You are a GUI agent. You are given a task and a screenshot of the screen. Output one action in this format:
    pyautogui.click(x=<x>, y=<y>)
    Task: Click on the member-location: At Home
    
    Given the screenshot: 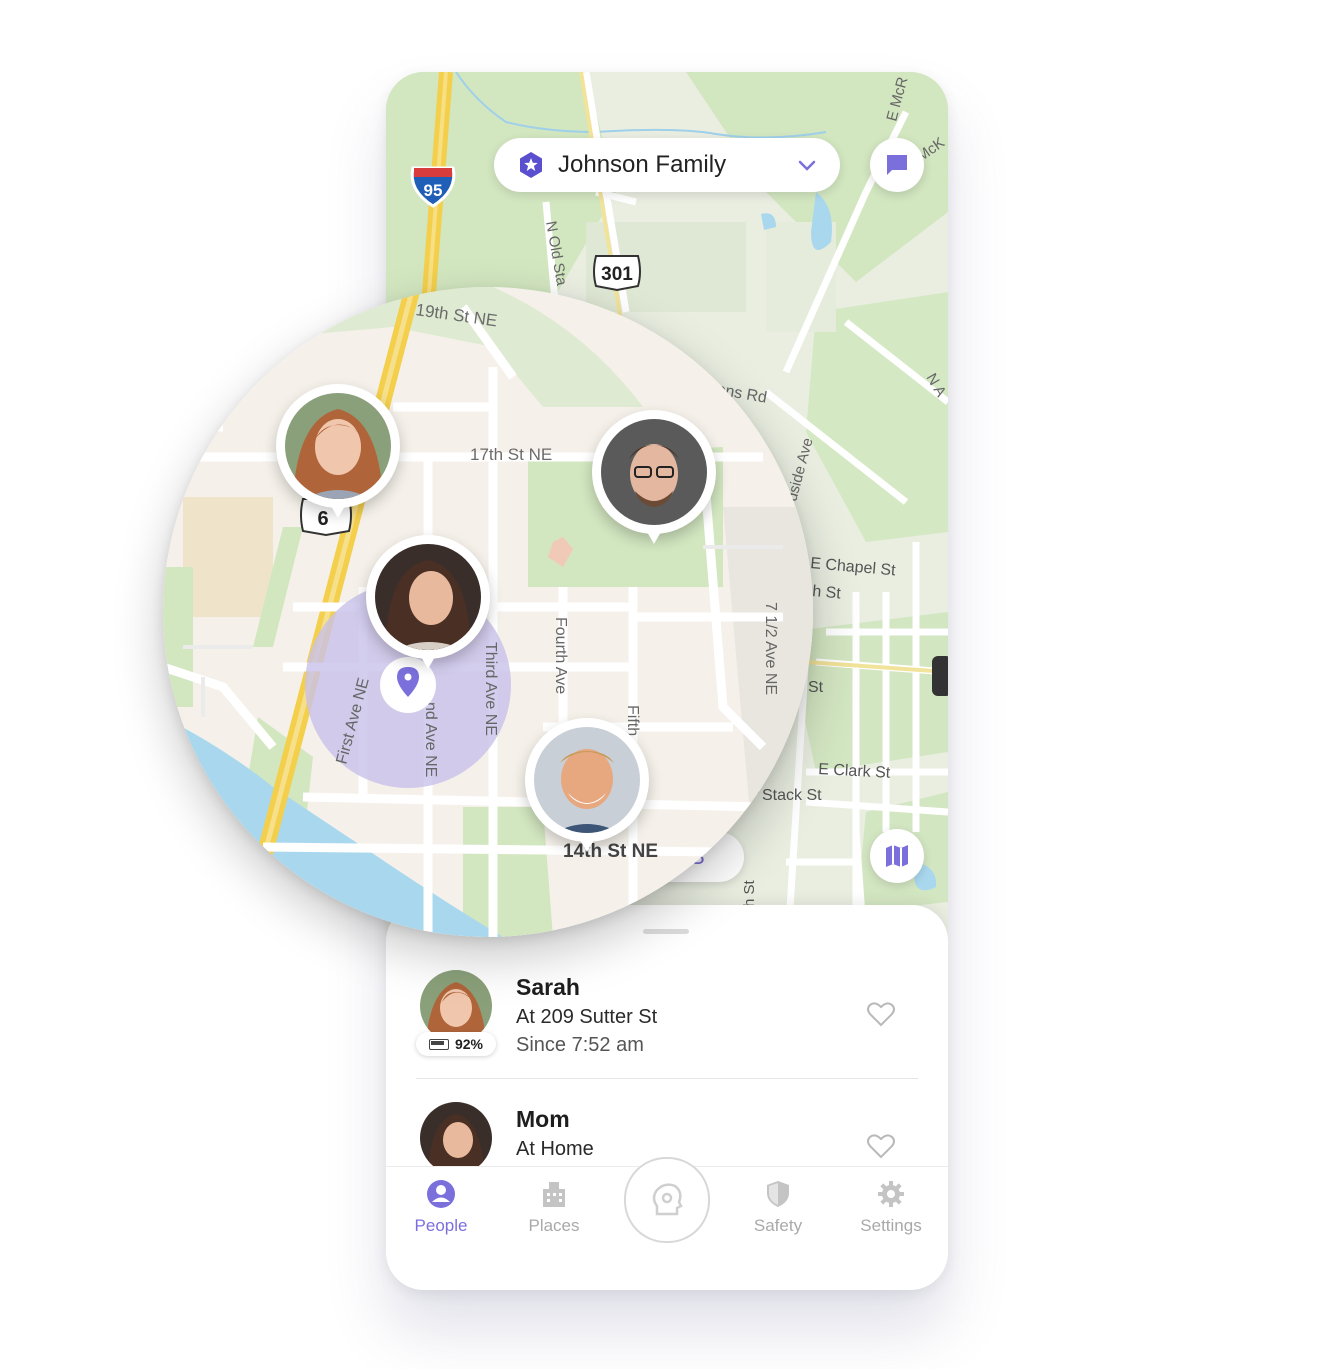 What is the action you would take?
    pyautogui.click(x=555, y=1149)
    